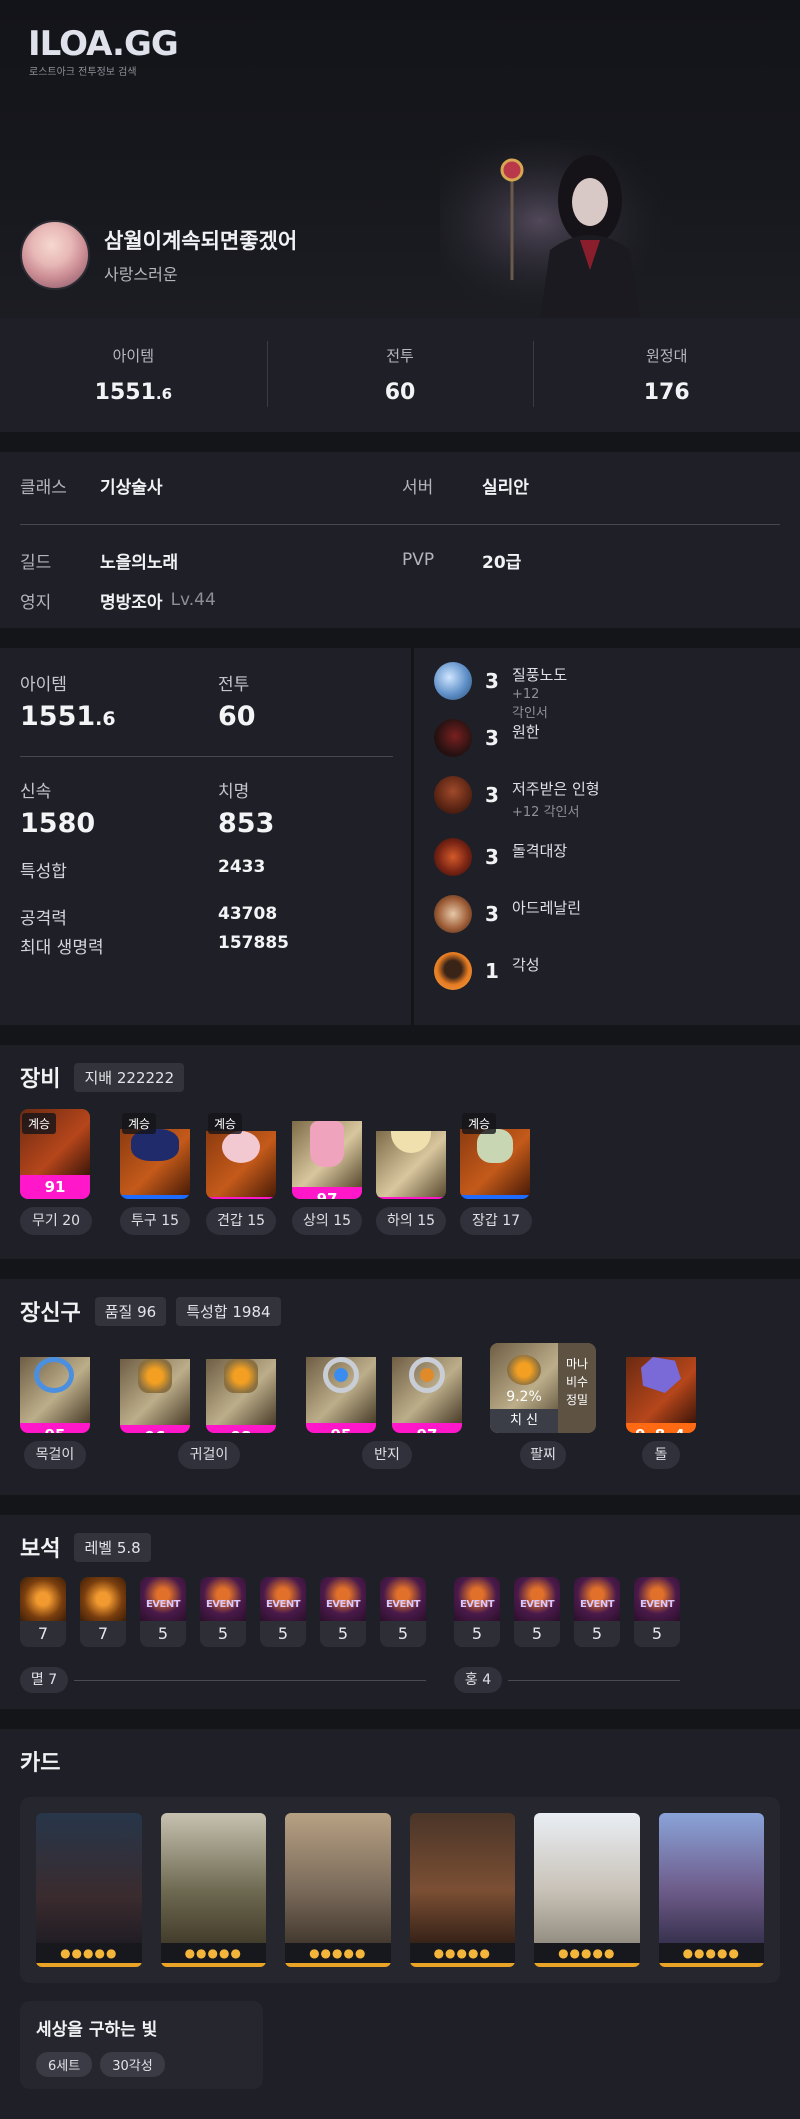 The height and width of the screenshot is (2119, 800). What do you see at coordinates (103, 44) in the screenshot?
I see `site-logo: ILOA.GG` at bounding box center [103, 44].